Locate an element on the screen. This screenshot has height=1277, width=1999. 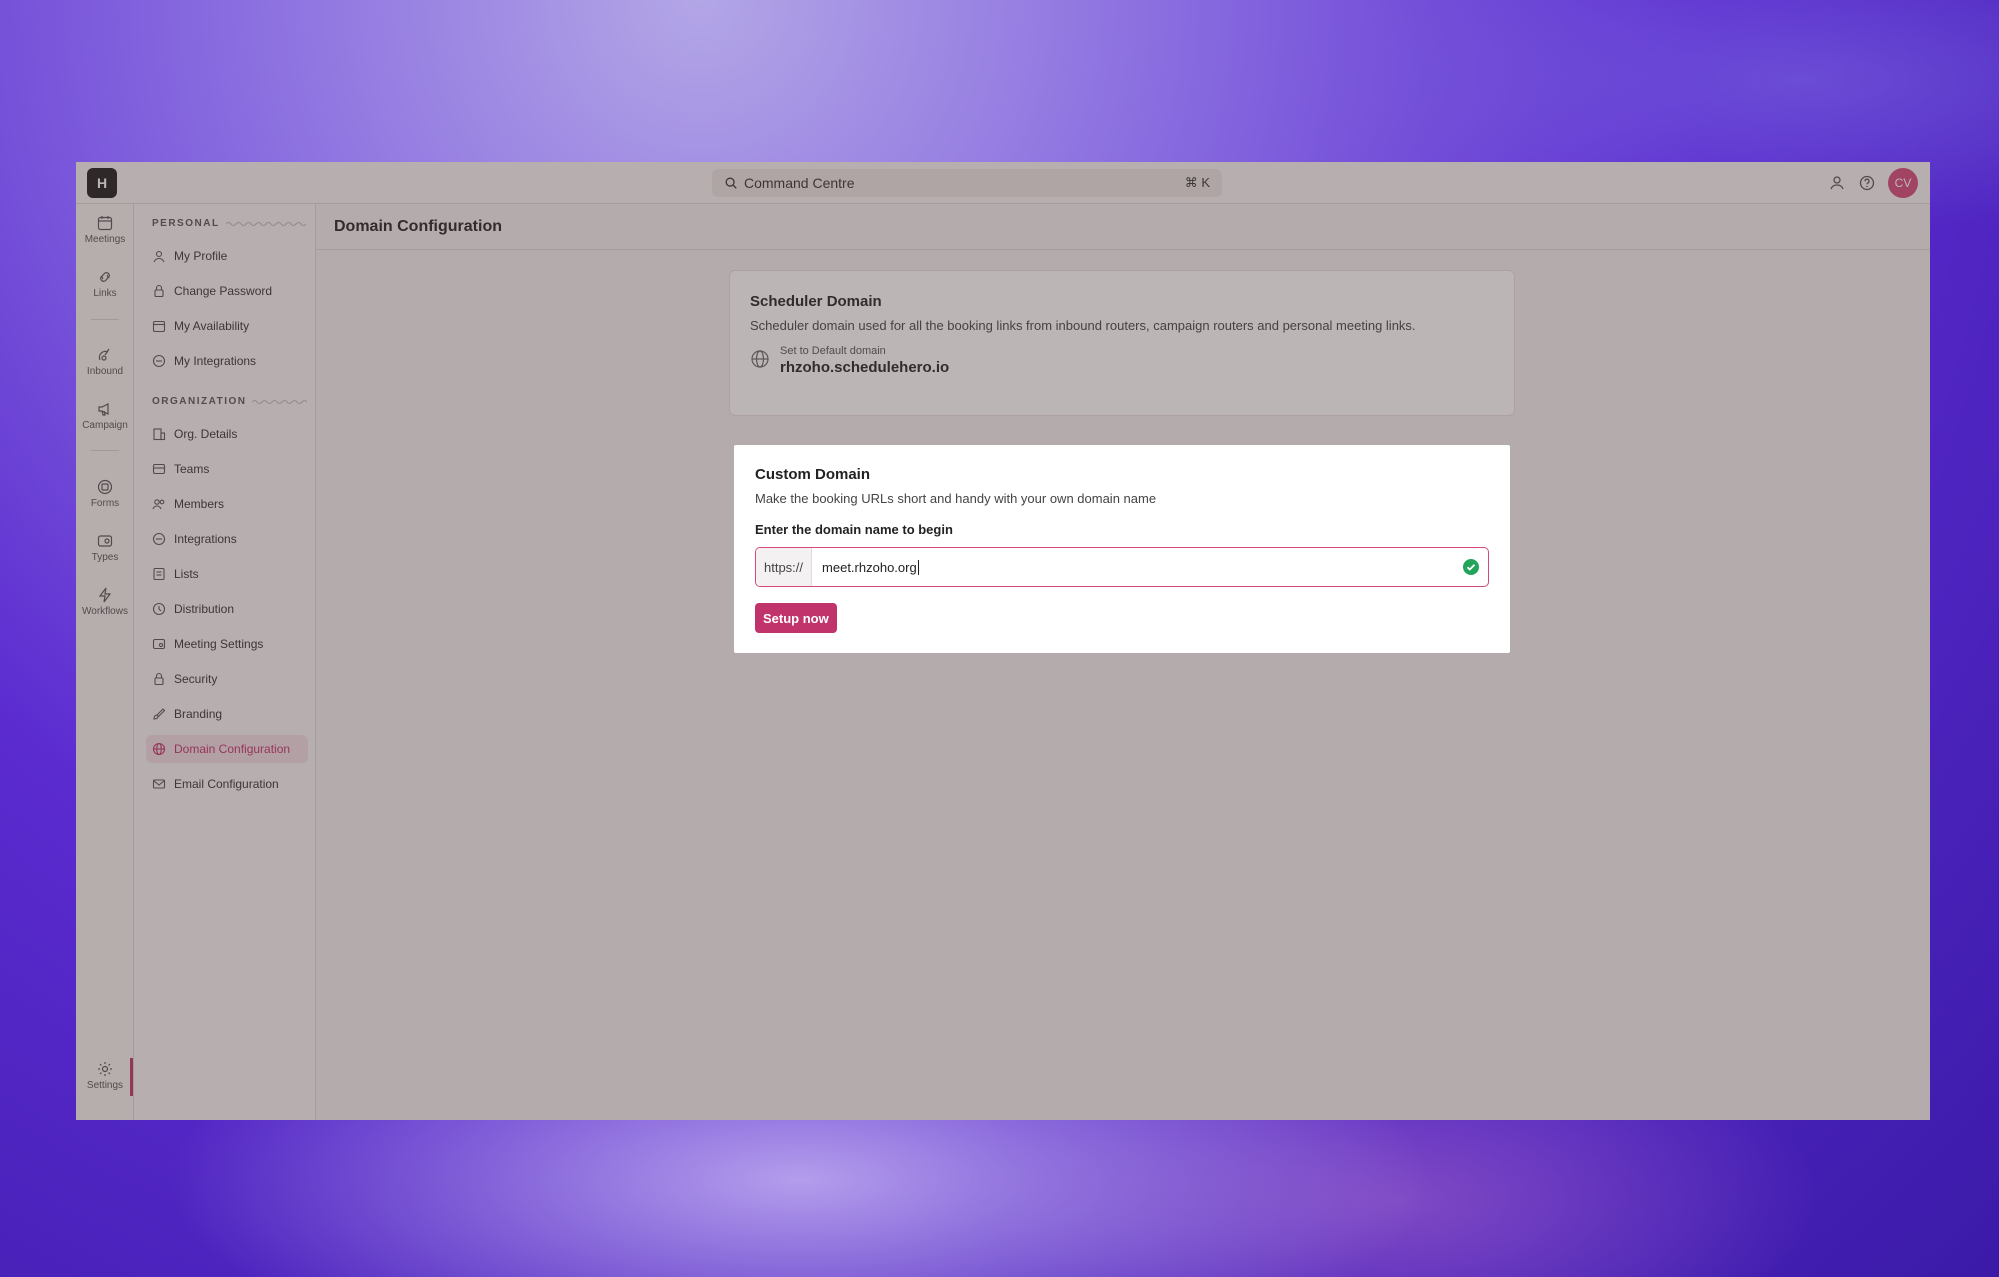
sidebar-item-label: Branding is located at coordinates (198, 714).